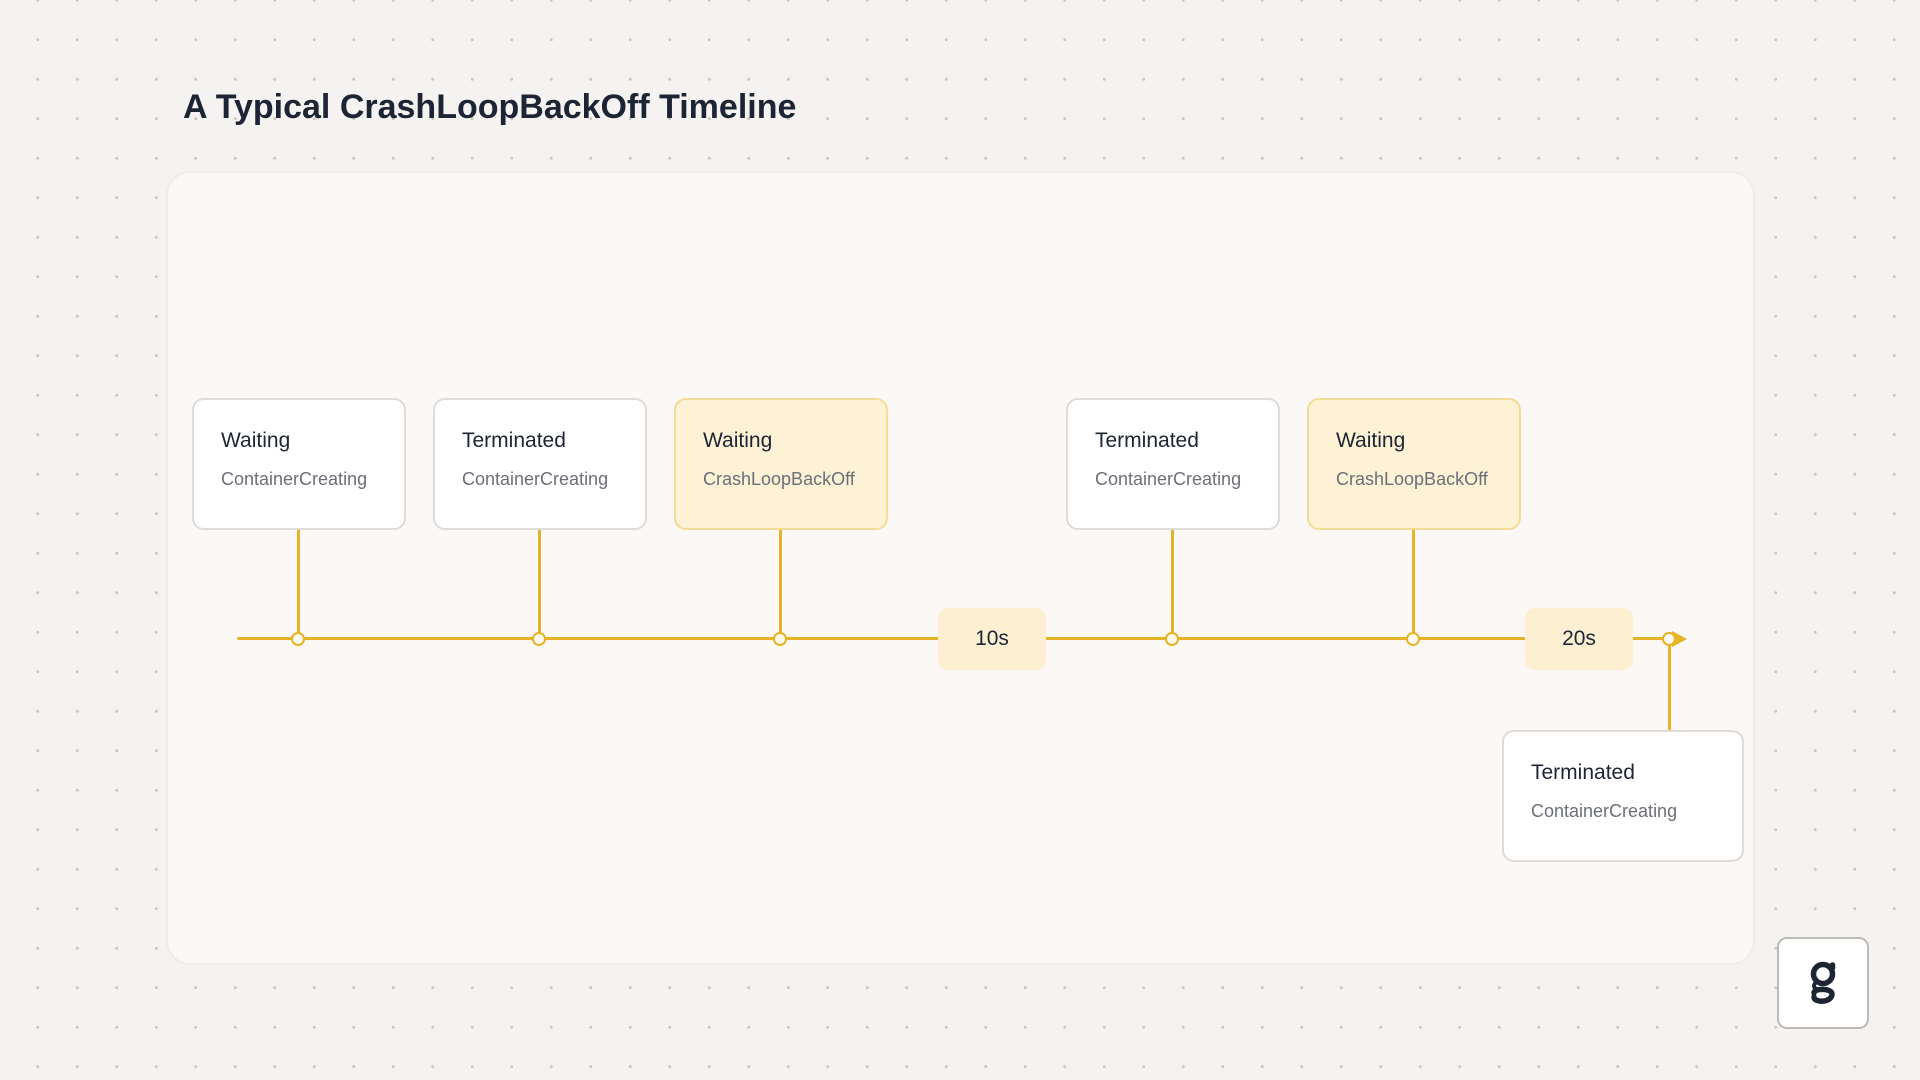  I want to click on time-label: 20s, so click(1579, 639).